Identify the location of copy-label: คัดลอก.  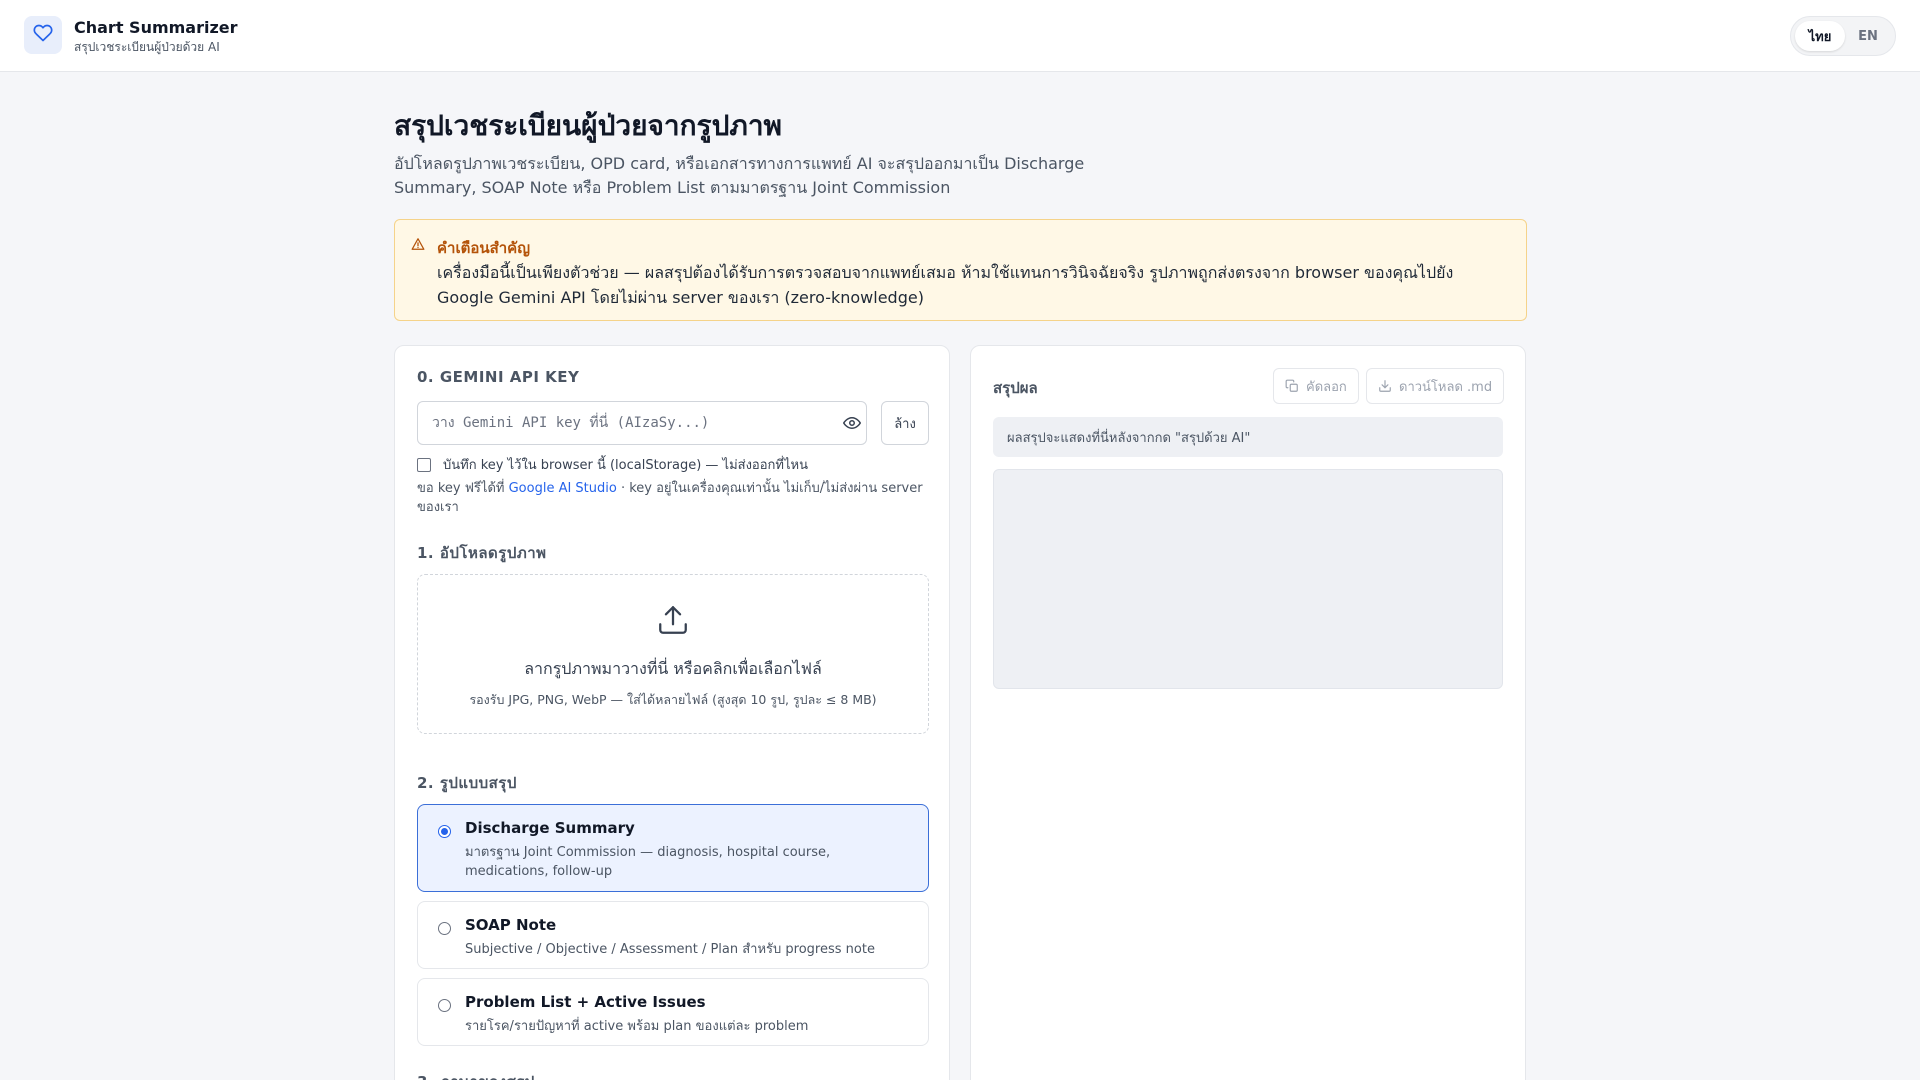
(1326, 387).